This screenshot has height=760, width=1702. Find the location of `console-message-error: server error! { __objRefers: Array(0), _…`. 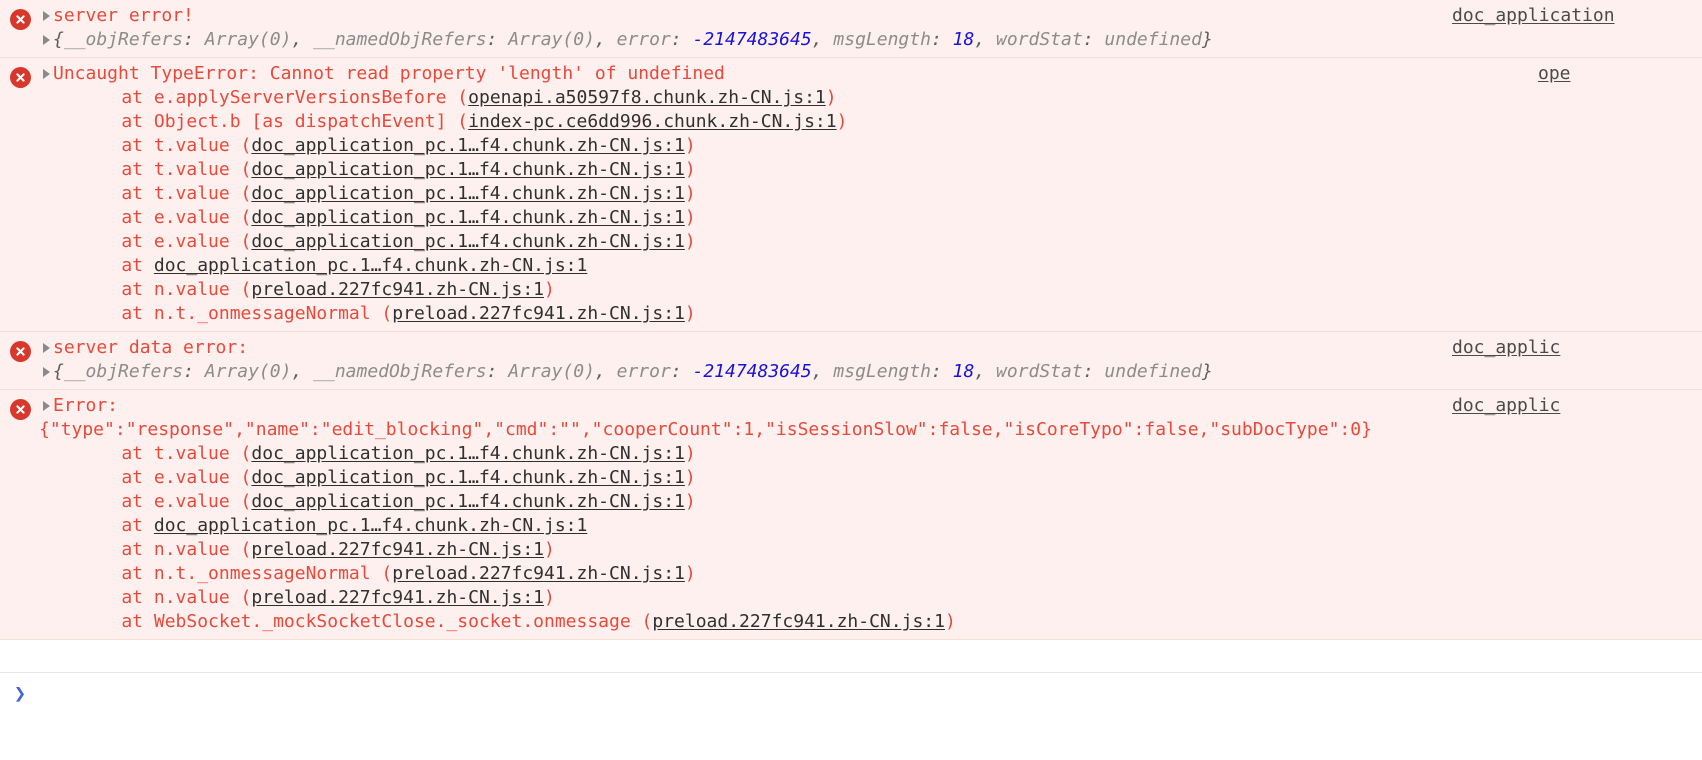

console-message-error: server error! { __objRefers: Array(0), _… is located at coordinates (851, 29).